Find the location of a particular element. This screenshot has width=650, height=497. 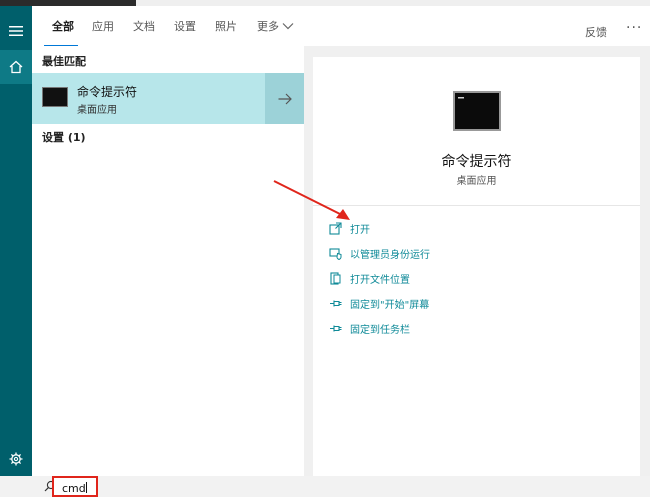

shield-icon is located at coordinates (335, 253).